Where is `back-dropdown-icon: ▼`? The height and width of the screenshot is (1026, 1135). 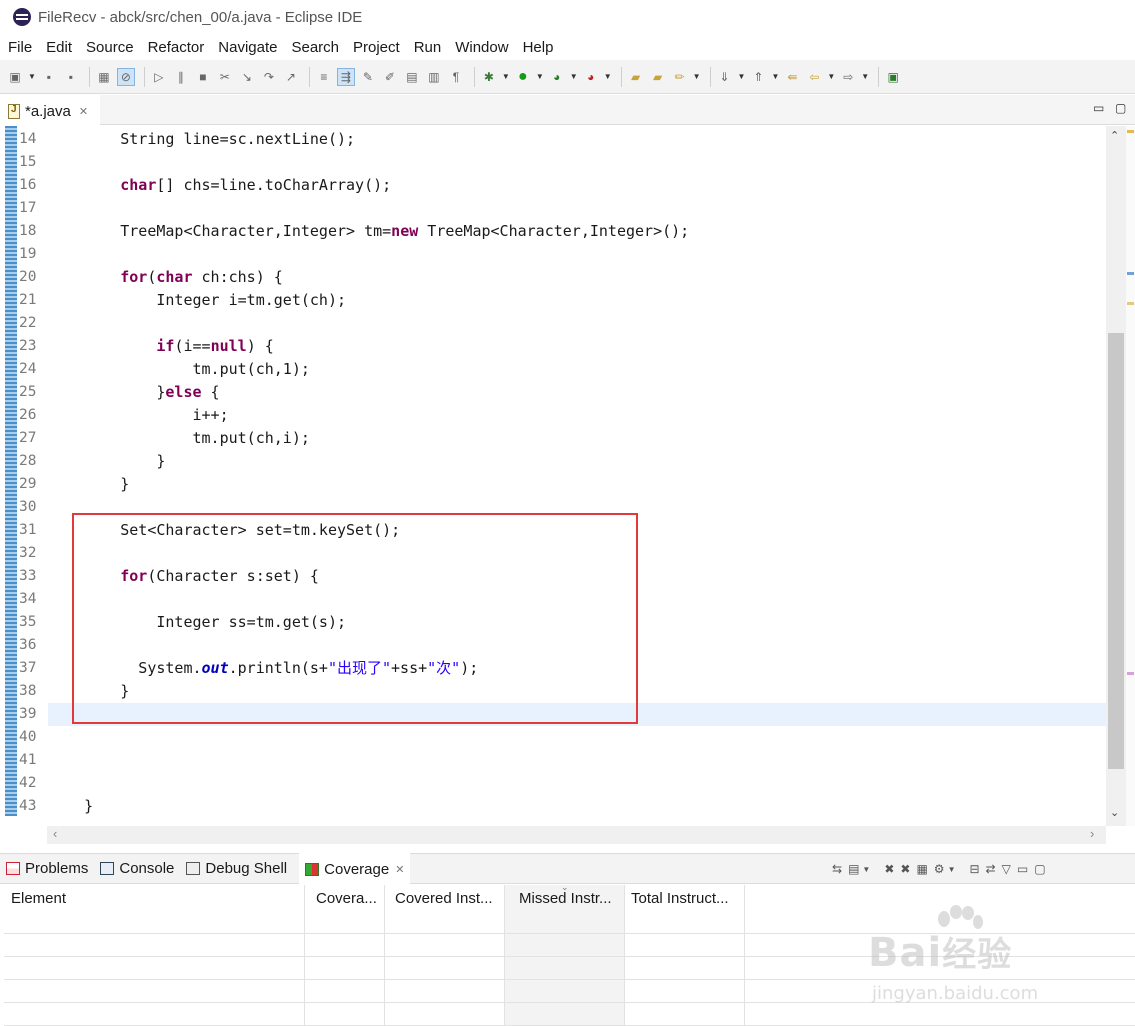 back-dropdown-icon: ▼ is located at coordinates (831, 76).